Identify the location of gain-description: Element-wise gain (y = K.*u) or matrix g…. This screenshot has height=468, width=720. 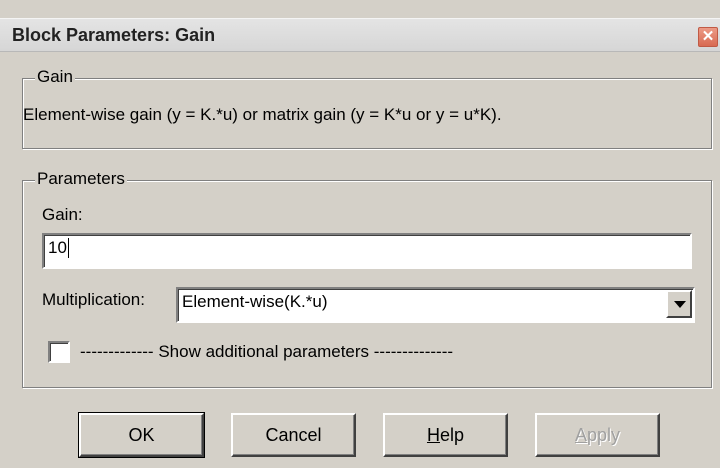
(262, 114).